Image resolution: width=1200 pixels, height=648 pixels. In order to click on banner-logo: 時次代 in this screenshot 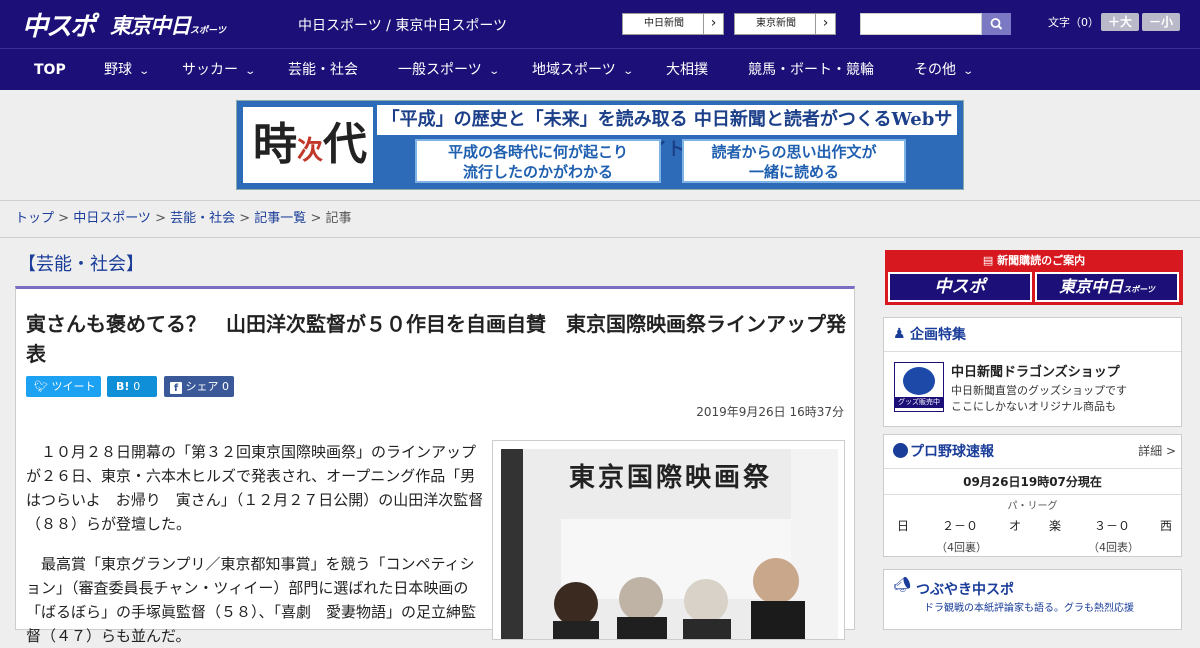, I will do `click(308, 145)`.